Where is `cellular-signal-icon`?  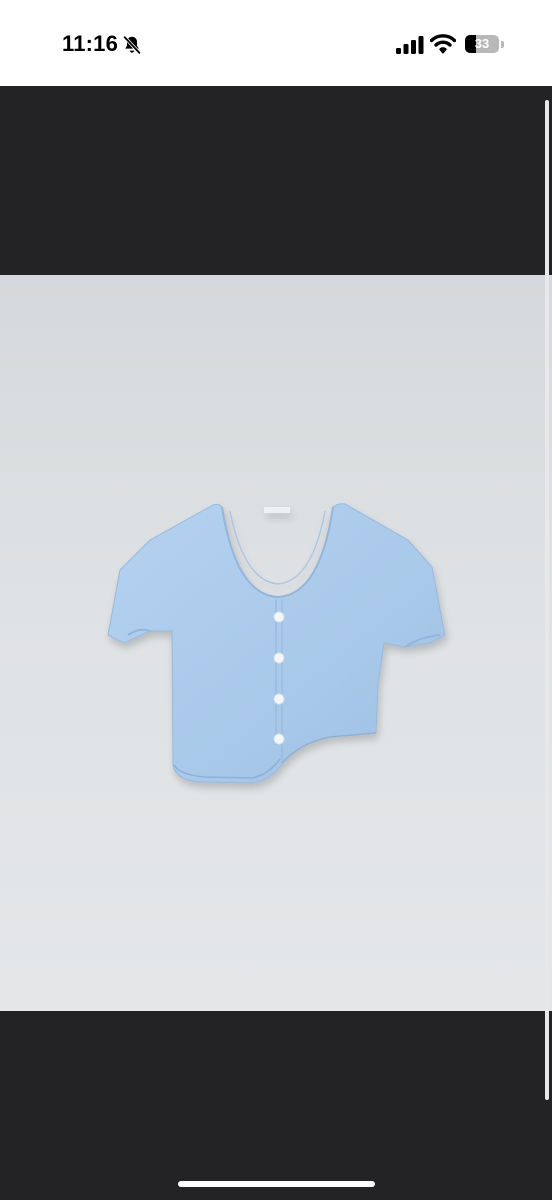 cellular-signal-icon is located at coordinates (410, 45).